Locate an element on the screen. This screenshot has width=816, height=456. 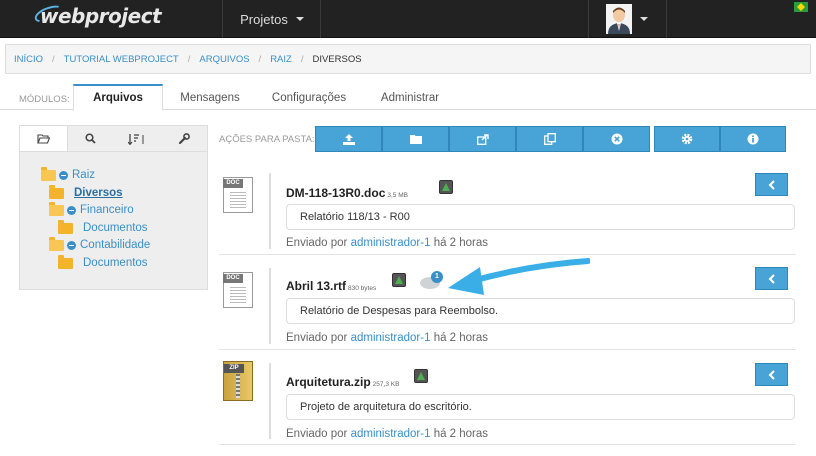
copy-button is located at coordinates (549, 139).